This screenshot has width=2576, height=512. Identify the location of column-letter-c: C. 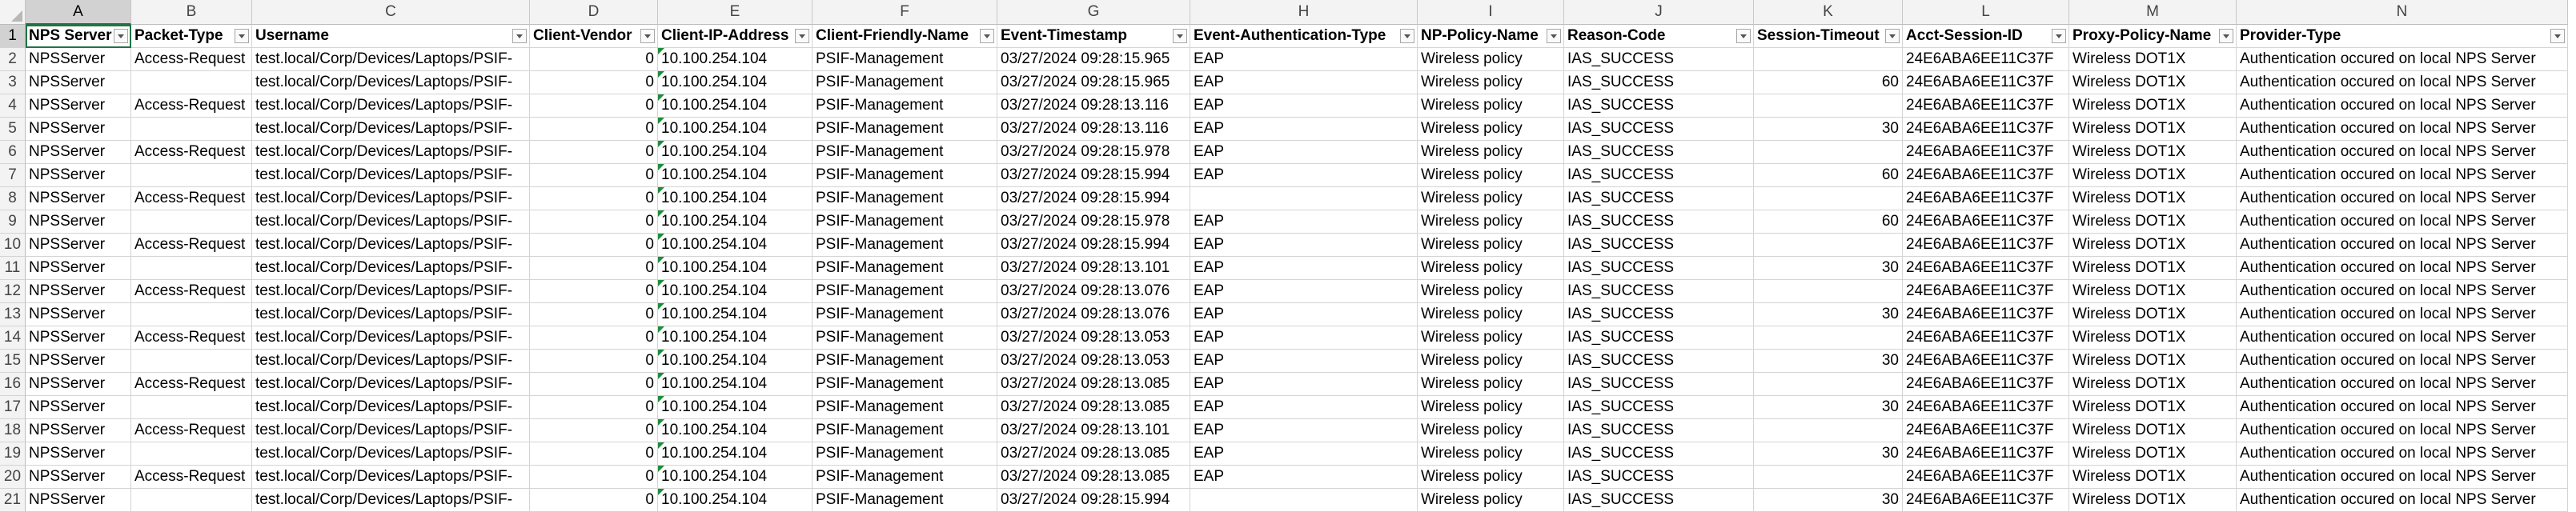
(391, 12).